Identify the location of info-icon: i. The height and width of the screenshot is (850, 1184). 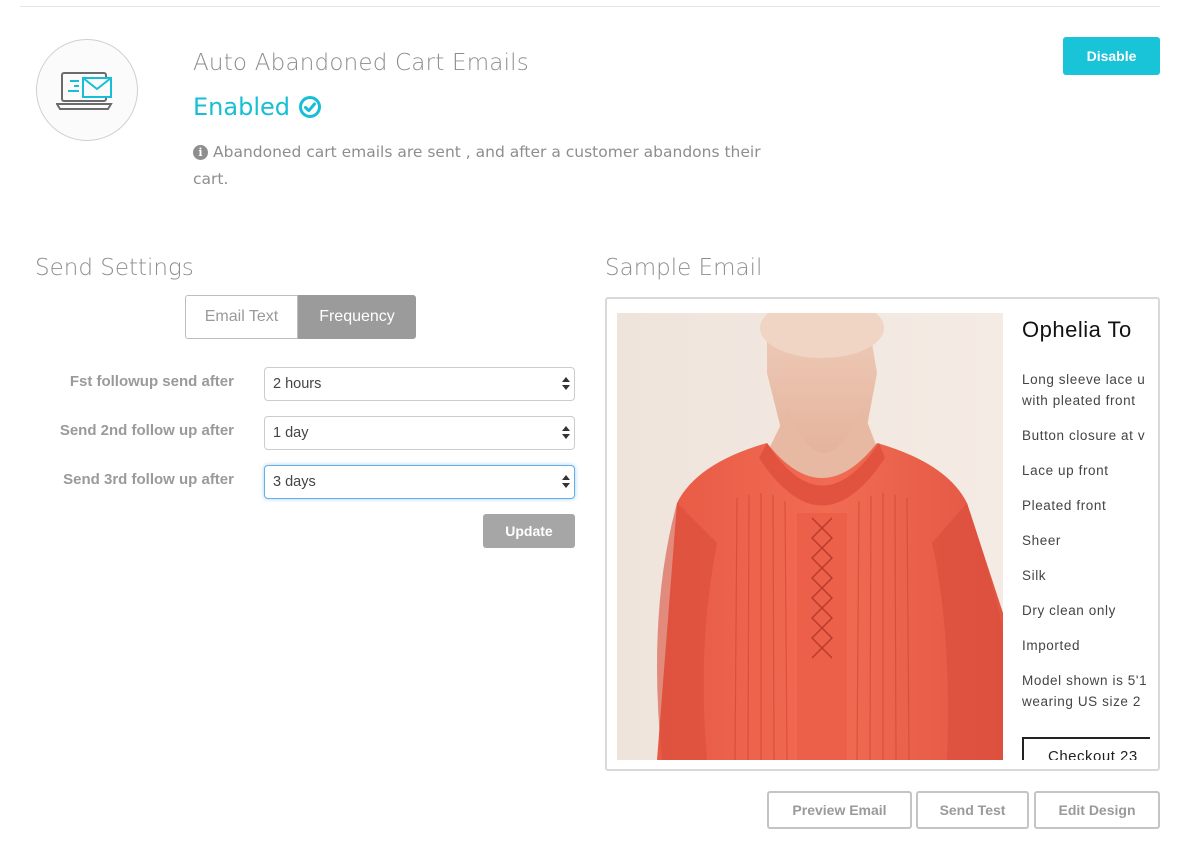
(200, 152).